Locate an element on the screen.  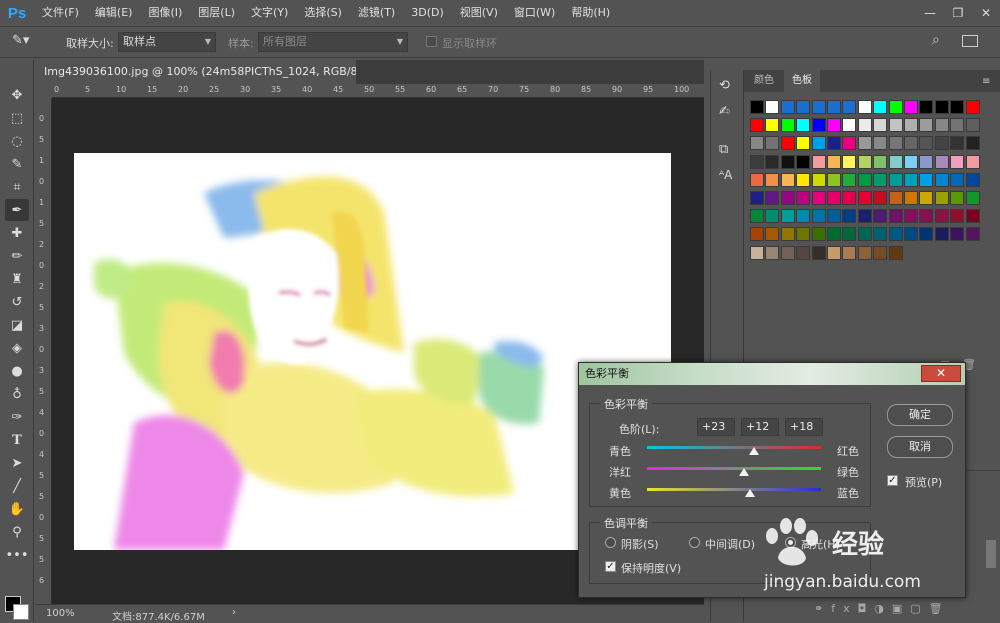
menu-item: 视图(V) is located at coordinates (479, 13).